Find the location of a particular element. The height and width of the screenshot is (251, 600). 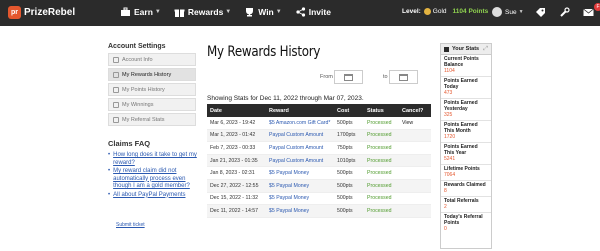

stat-lifetime-points: Lifetime Points 7064 is located at coordinates (466, 173).